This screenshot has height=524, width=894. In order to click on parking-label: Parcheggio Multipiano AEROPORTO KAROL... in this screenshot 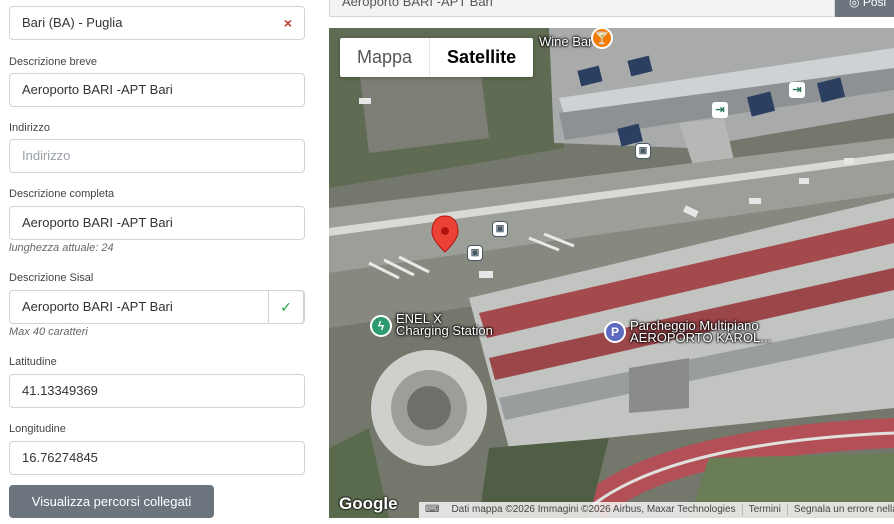, I will do `click(701, 332)`.